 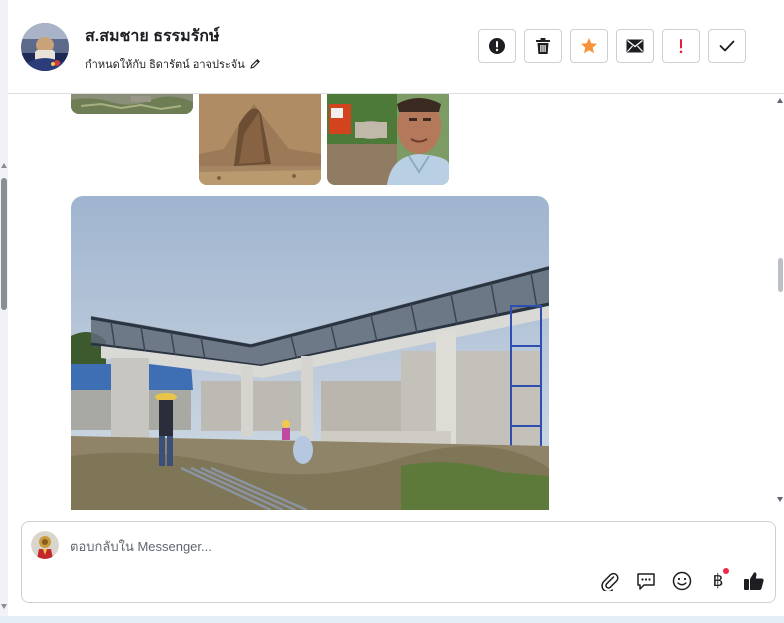 I want to click on like-icon, so click(x=754, y=581).